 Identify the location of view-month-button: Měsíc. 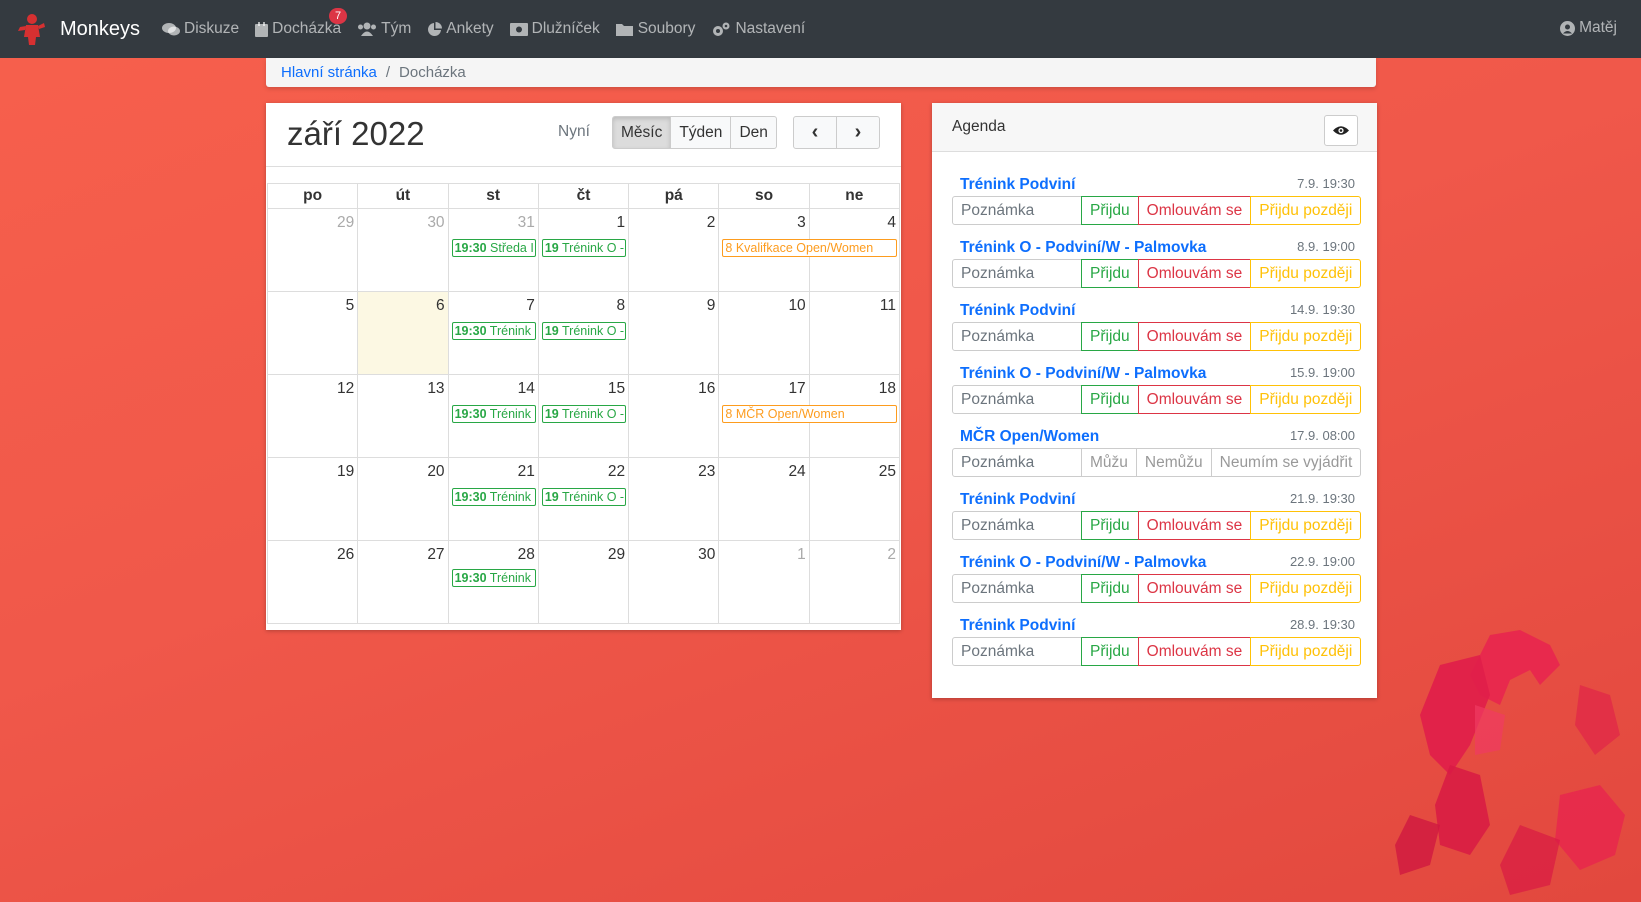
(642, 132).